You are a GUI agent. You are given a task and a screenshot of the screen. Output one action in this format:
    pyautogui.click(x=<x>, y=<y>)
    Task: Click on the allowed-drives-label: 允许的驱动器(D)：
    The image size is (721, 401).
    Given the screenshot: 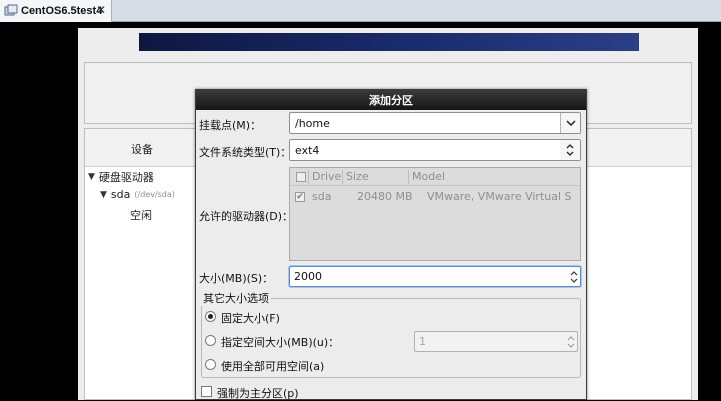 What is the action you would take?
    pyautogui.click(x=246, y=216)
    